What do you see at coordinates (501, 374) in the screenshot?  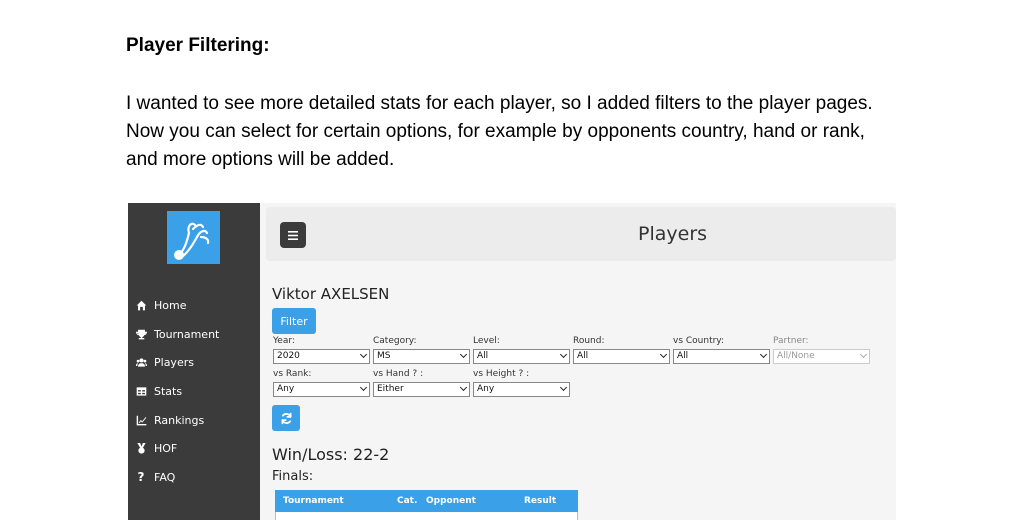 I see `filter-label-vs-height: vs Height ? :` at bounding box center [501, 374].